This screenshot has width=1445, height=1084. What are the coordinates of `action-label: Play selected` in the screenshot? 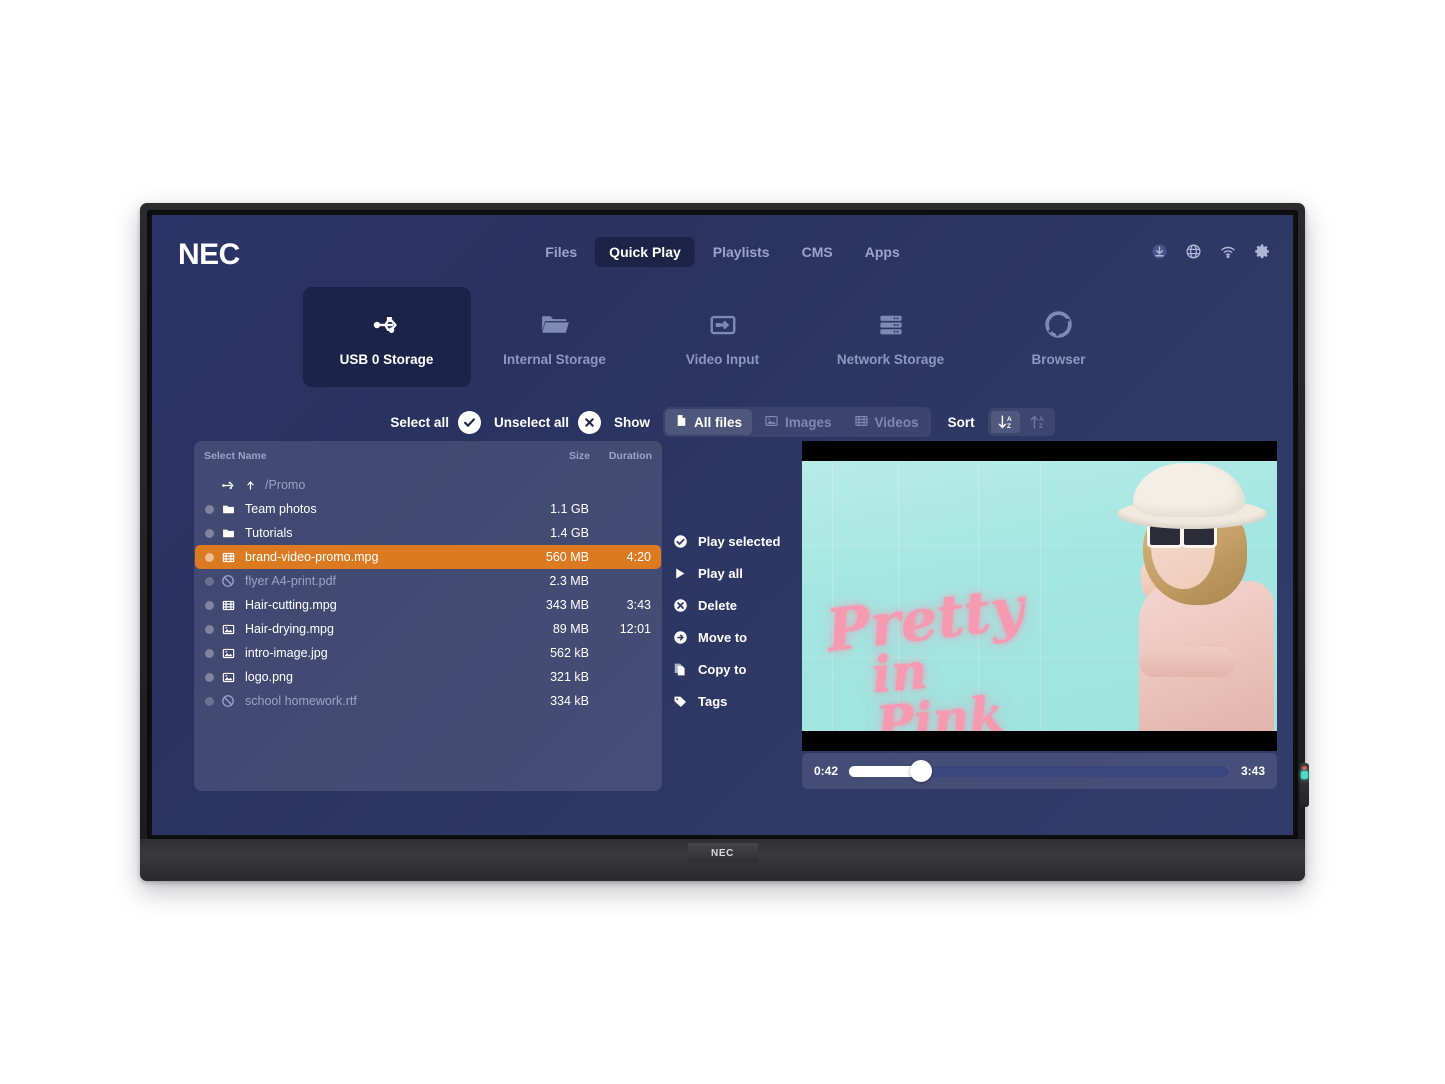 It's located at (739, 541).